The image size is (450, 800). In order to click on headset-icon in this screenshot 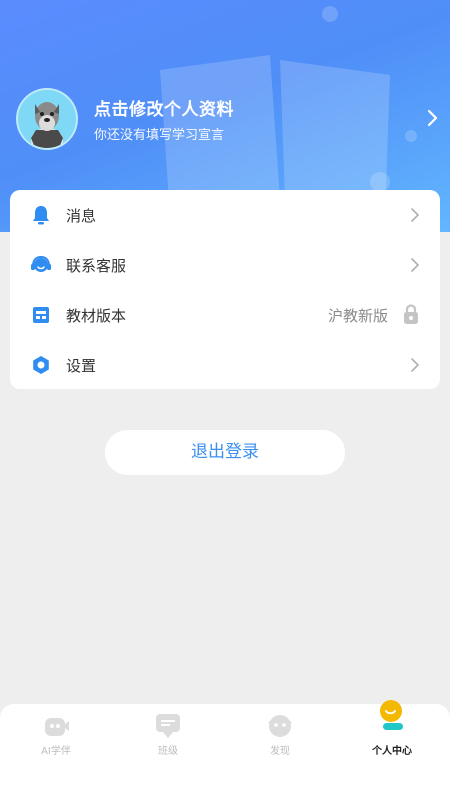, I will do `click(41, 263)`.